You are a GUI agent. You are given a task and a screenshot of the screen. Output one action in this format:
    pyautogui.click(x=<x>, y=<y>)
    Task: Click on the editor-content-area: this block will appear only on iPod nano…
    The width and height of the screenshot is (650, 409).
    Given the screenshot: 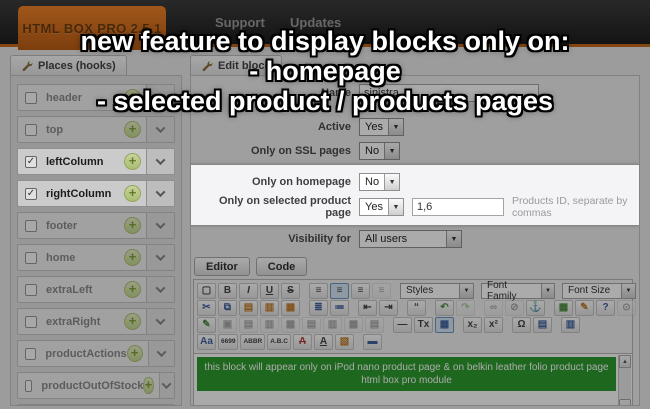 What is the action you would take?
    pyautogui.click(x=413, y=379)
    